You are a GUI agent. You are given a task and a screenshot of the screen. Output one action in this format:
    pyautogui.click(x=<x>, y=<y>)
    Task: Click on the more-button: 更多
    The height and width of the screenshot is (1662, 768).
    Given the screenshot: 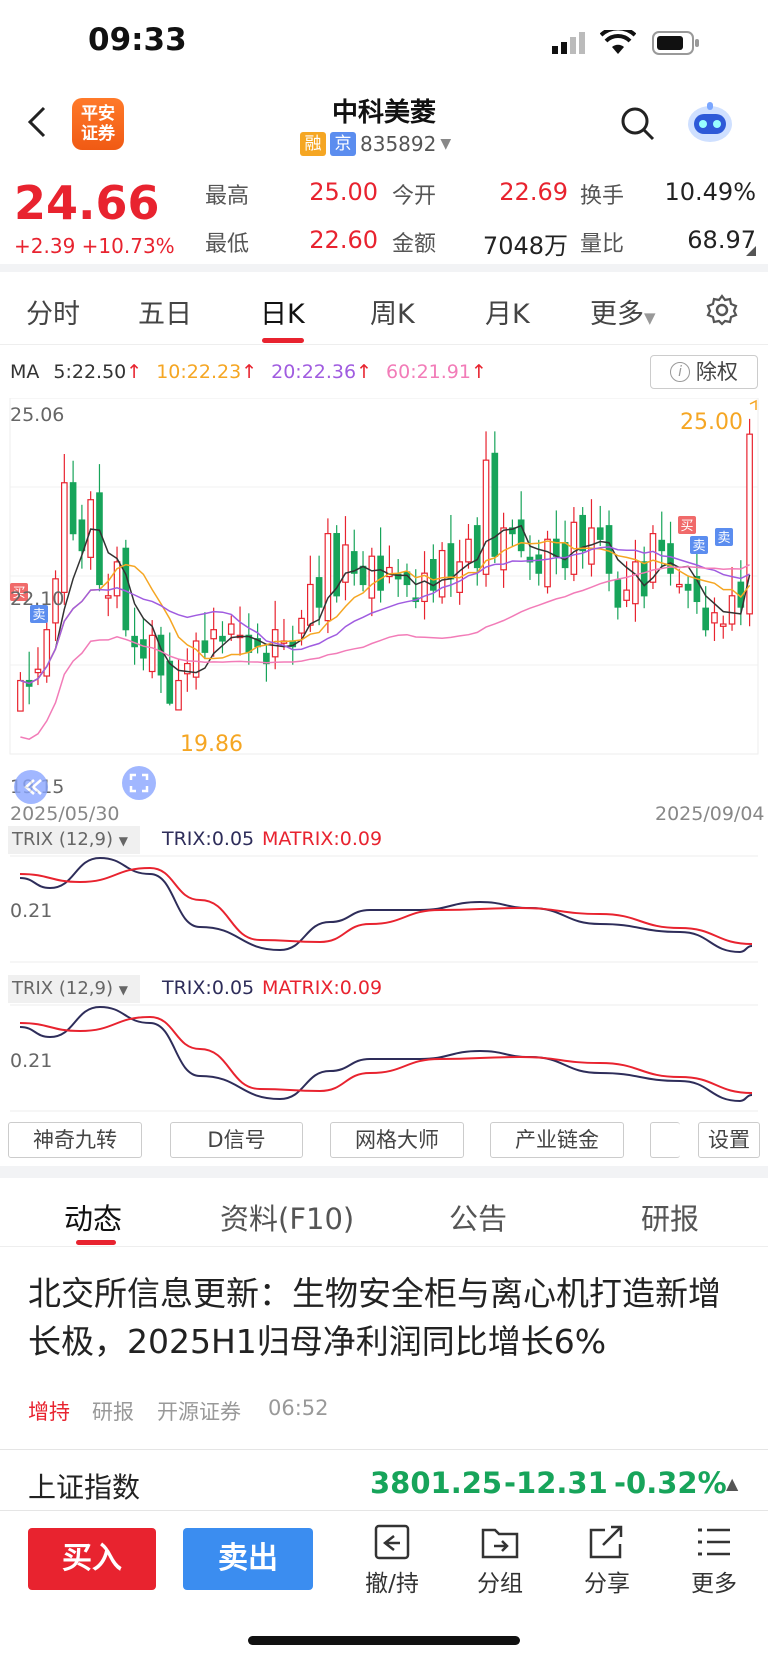 What is the action you would take?
    pyautogui.click(x=714, y=1561)
    